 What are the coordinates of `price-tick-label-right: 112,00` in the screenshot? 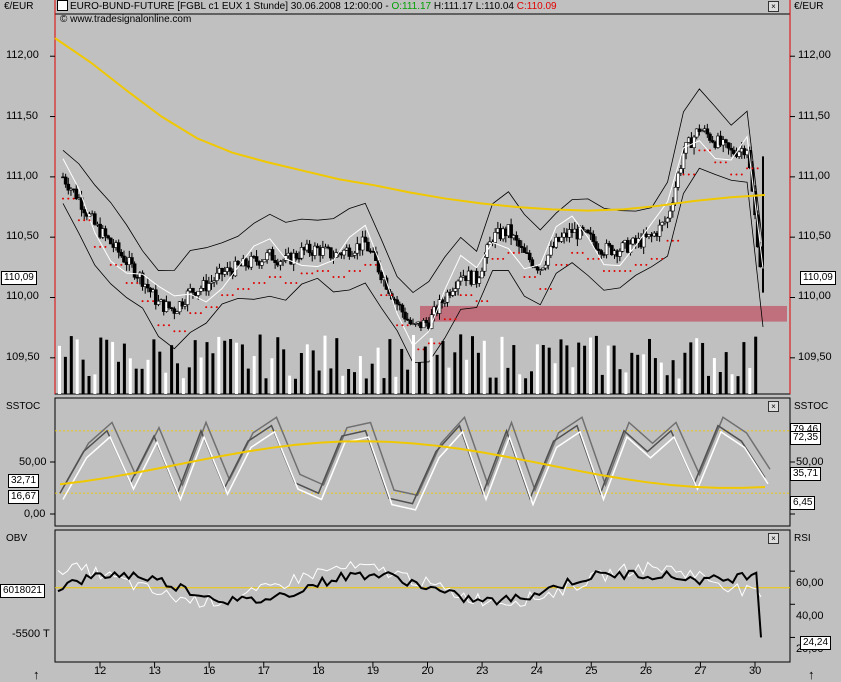 It's located at (814, 55).